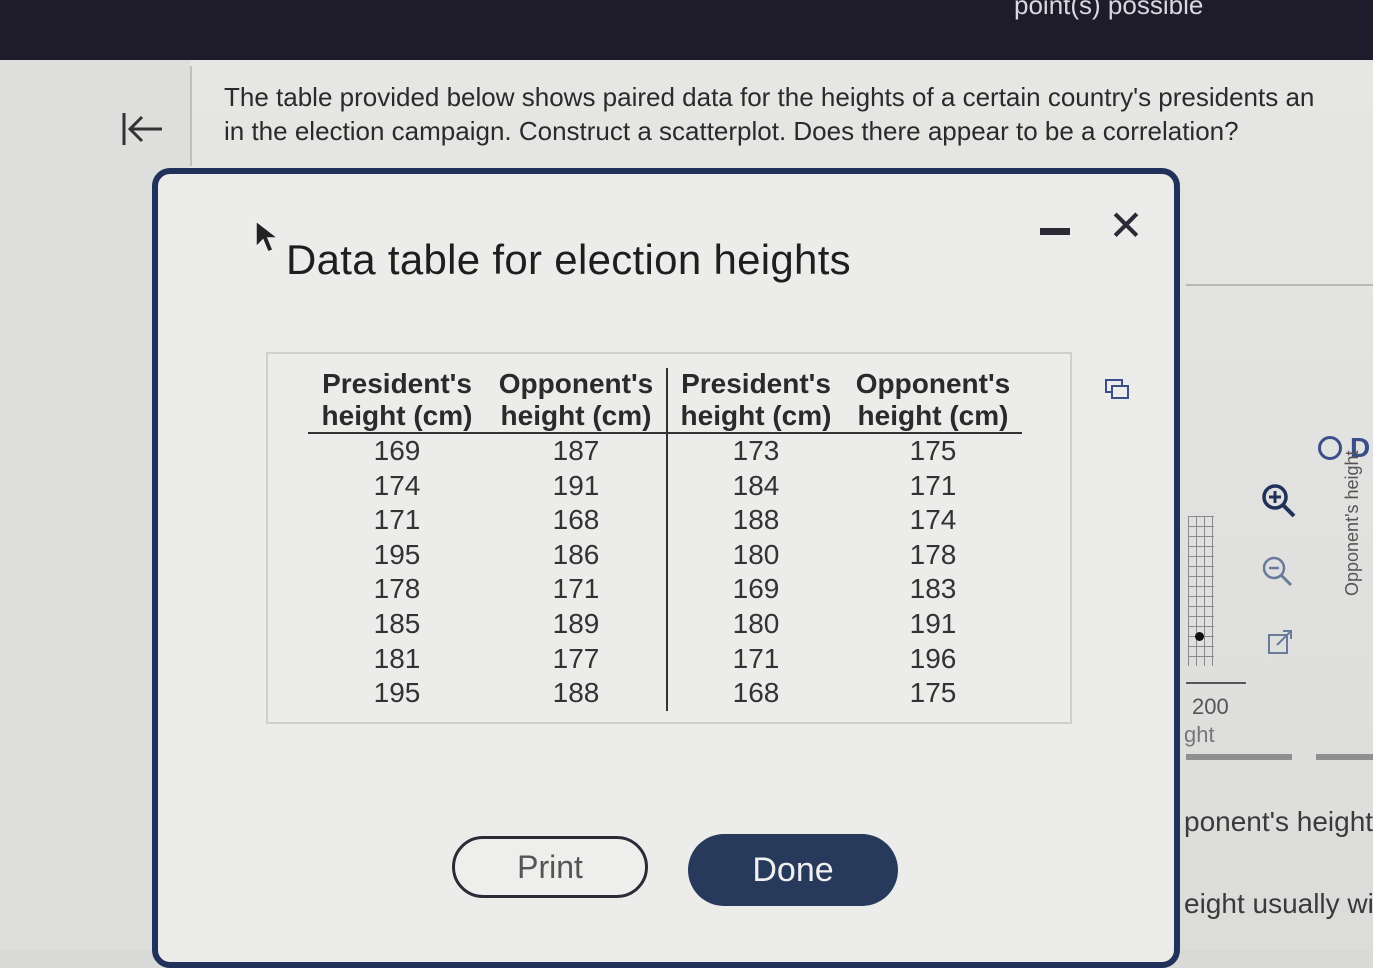 The image size is (1373, 968). Describe the element at coordinates (1278, 903) in the screenshot. I see `answer-text-fragment: eight usually wi` at that location.